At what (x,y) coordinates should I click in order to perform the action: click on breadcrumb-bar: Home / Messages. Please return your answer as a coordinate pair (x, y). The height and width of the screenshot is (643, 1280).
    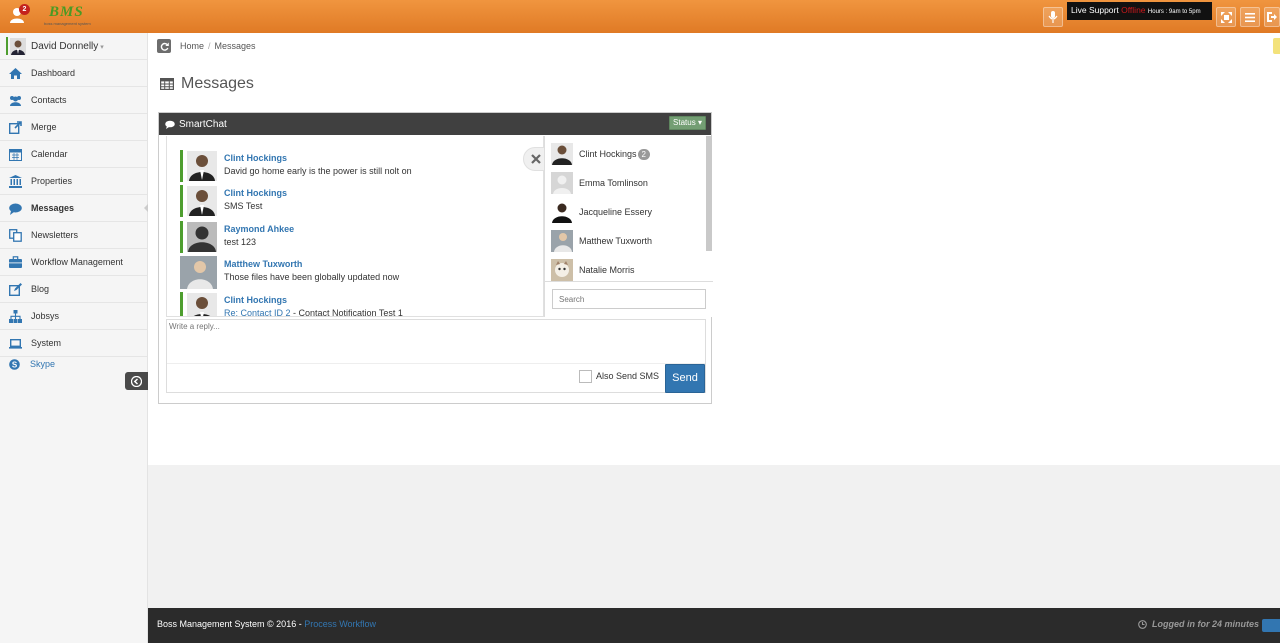
    Looking at the image, I should click on (714, 46).